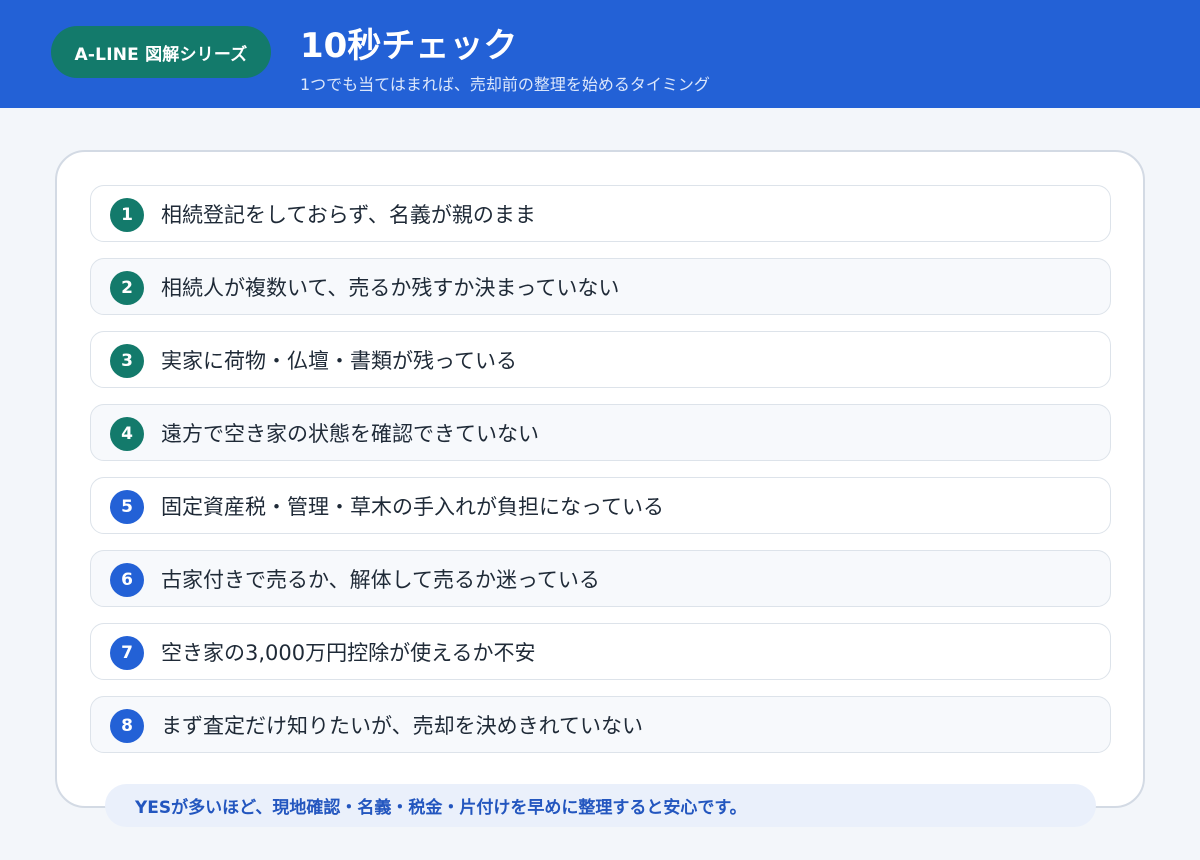 This screenshot has height=860, width=1200. What do you see at coordinates (127, 507) in the screenshot?
I see `item-number-badge: 5` at bounding box center [127, 507].